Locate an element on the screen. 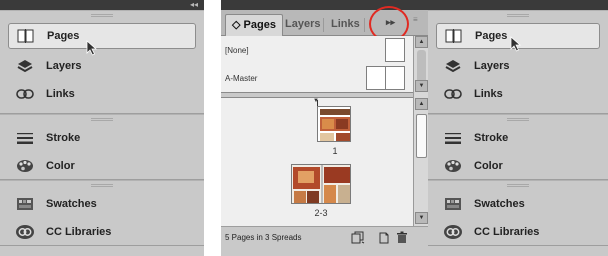 The image size is (608, 256). collapse-dock-button: ◂◂ is located at coordinates (194, 5).